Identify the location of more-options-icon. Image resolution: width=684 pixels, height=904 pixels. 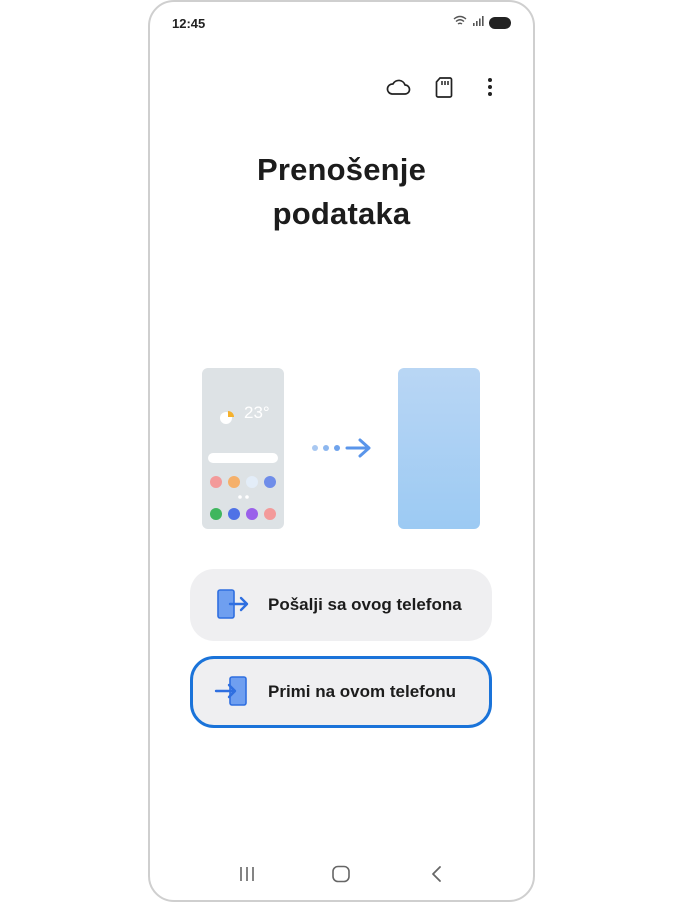
(490, 87).